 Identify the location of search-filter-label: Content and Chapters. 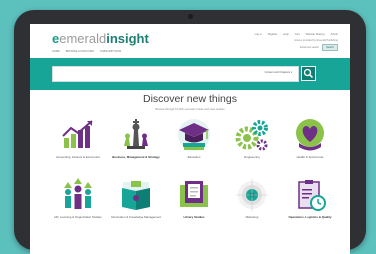
(277, 72).